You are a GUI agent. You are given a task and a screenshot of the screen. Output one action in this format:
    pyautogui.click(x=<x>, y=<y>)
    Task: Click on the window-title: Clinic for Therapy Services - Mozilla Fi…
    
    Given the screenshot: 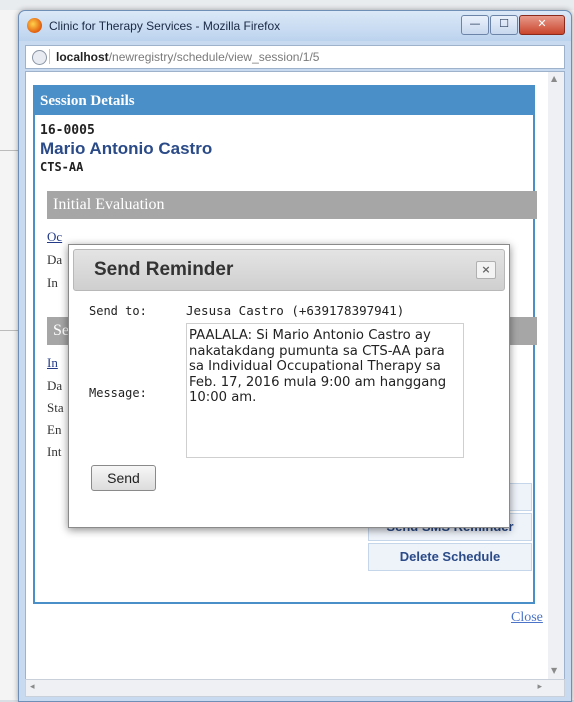 What is the action you would take?
    pyautogui.click(x=165, y=26)
    